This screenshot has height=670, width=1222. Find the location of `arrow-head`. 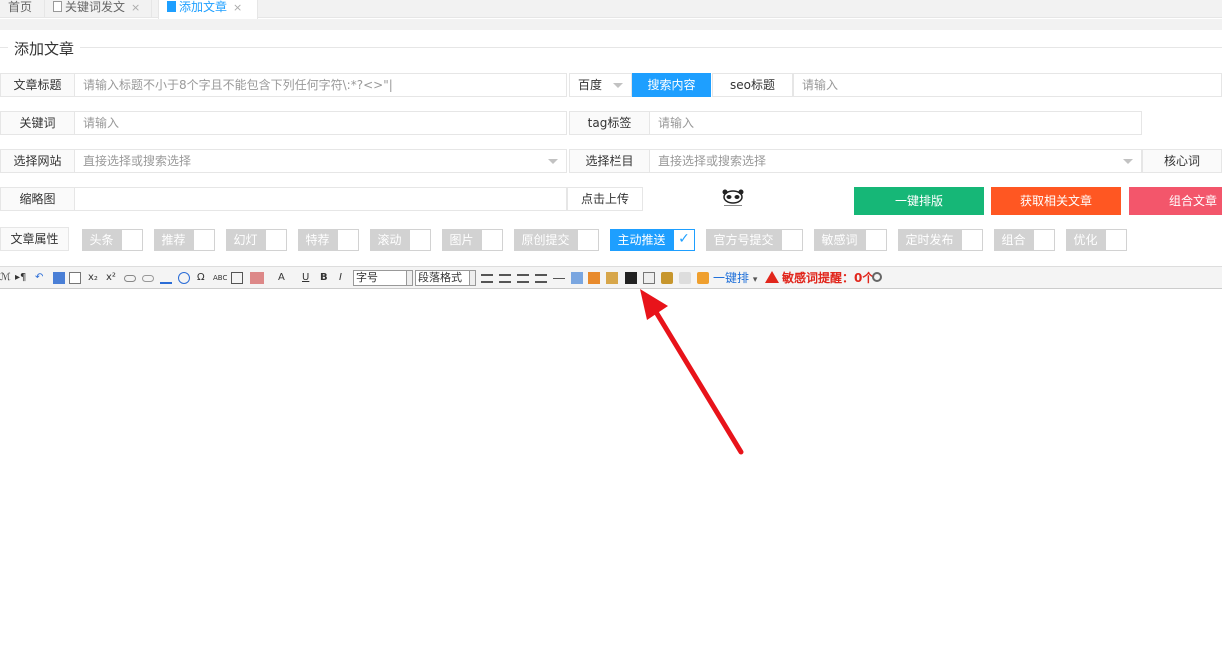

arrow-head is located at coordinates (654, 304).